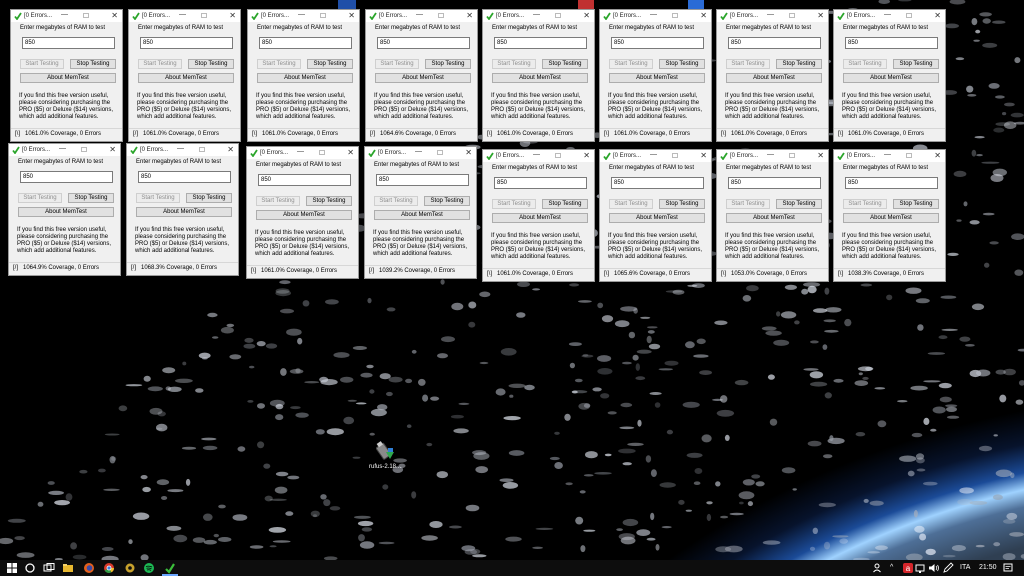 This screenshot has height=576, width=1024. I want to click on start-icon, so click(12, 568).